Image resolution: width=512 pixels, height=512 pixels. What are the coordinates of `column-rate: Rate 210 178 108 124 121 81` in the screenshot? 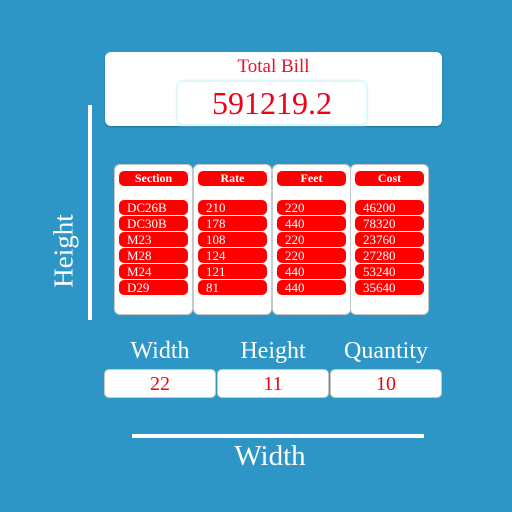 It's located at (232, 239).